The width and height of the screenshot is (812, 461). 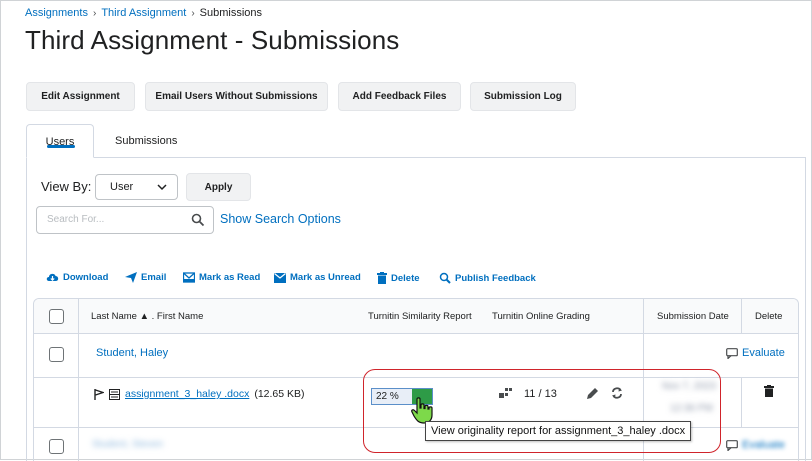 I want to click on view-by-label: View By:, so click(x=66, y=186).